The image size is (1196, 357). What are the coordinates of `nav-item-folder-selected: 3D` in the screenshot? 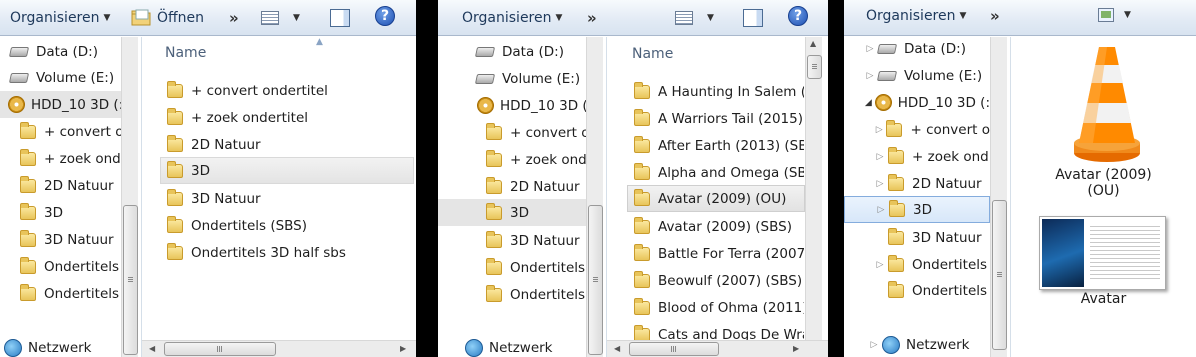 It's located at (512, 212).